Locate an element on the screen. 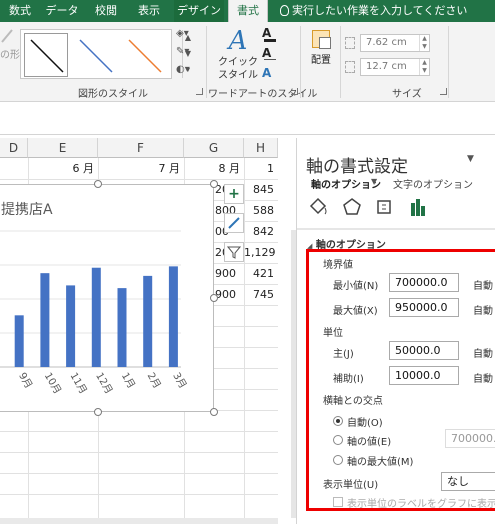 This screenshot has height=524, width=495. column-header-h: H is located at coordinates (261, 148).